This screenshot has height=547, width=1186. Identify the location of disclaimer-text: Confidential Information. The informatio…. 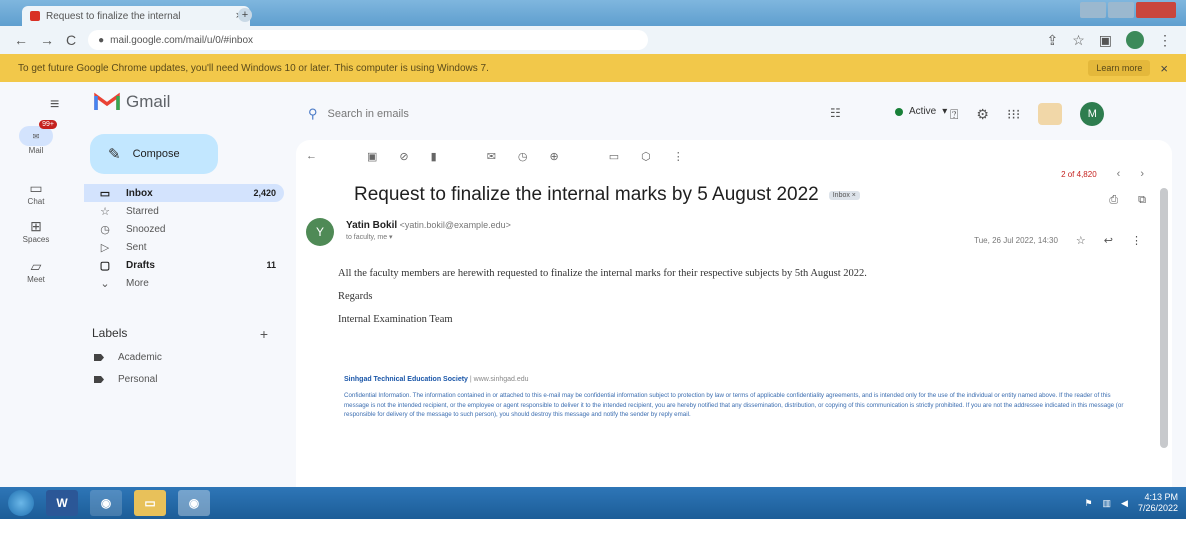
(734, 405).